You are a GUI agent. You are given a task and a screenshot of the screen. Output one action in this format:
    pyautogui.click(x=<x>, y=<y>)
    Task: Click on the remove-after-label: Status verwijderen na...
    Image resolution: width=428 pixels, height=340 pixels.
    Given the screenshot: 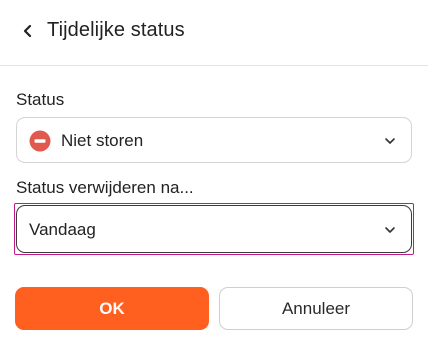 What is the action you would take?
    pyautogui.click(x=105, y=187)
    